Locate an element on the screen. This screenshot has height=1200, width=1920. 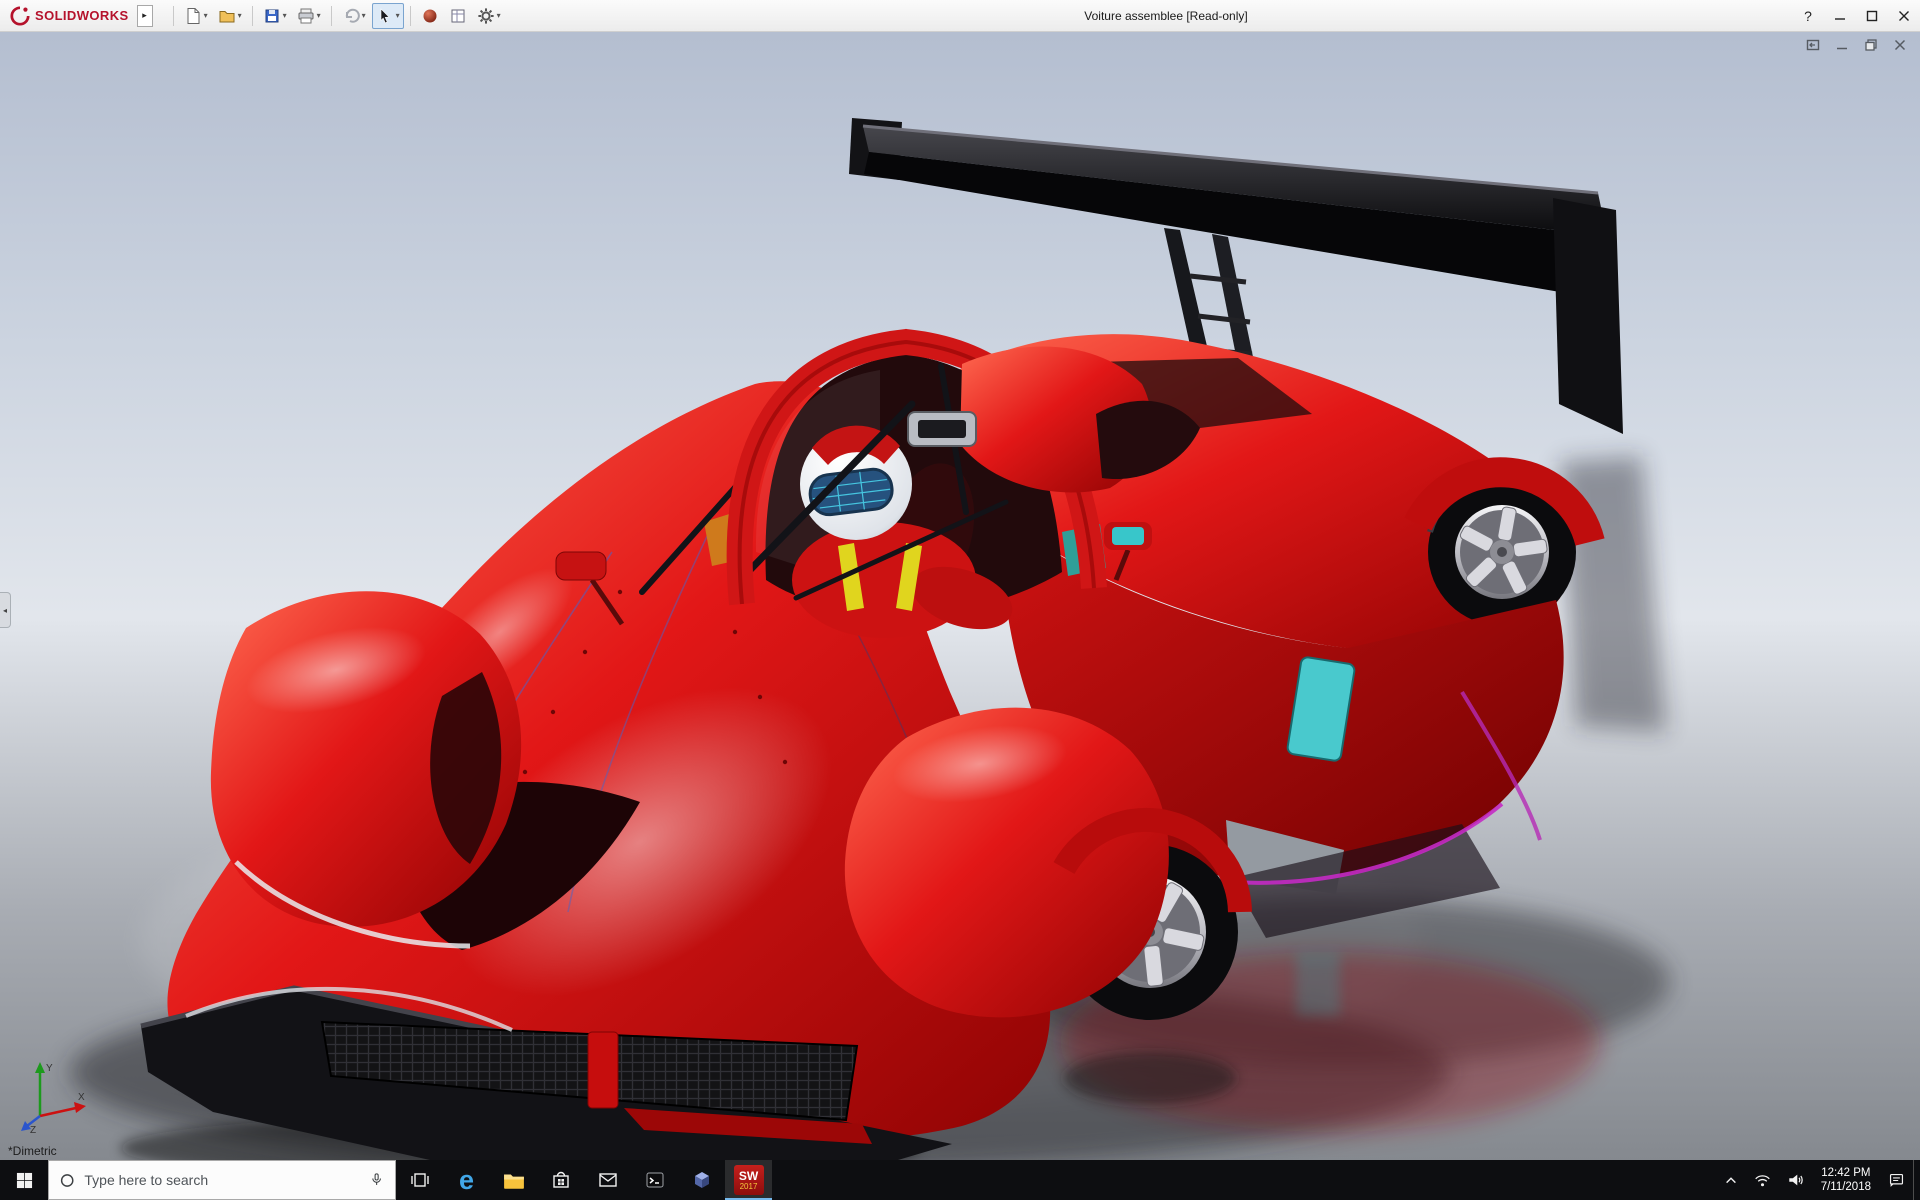
solidworks-taskbar-button: SW 2017 is located at coordinates (748, 1180).